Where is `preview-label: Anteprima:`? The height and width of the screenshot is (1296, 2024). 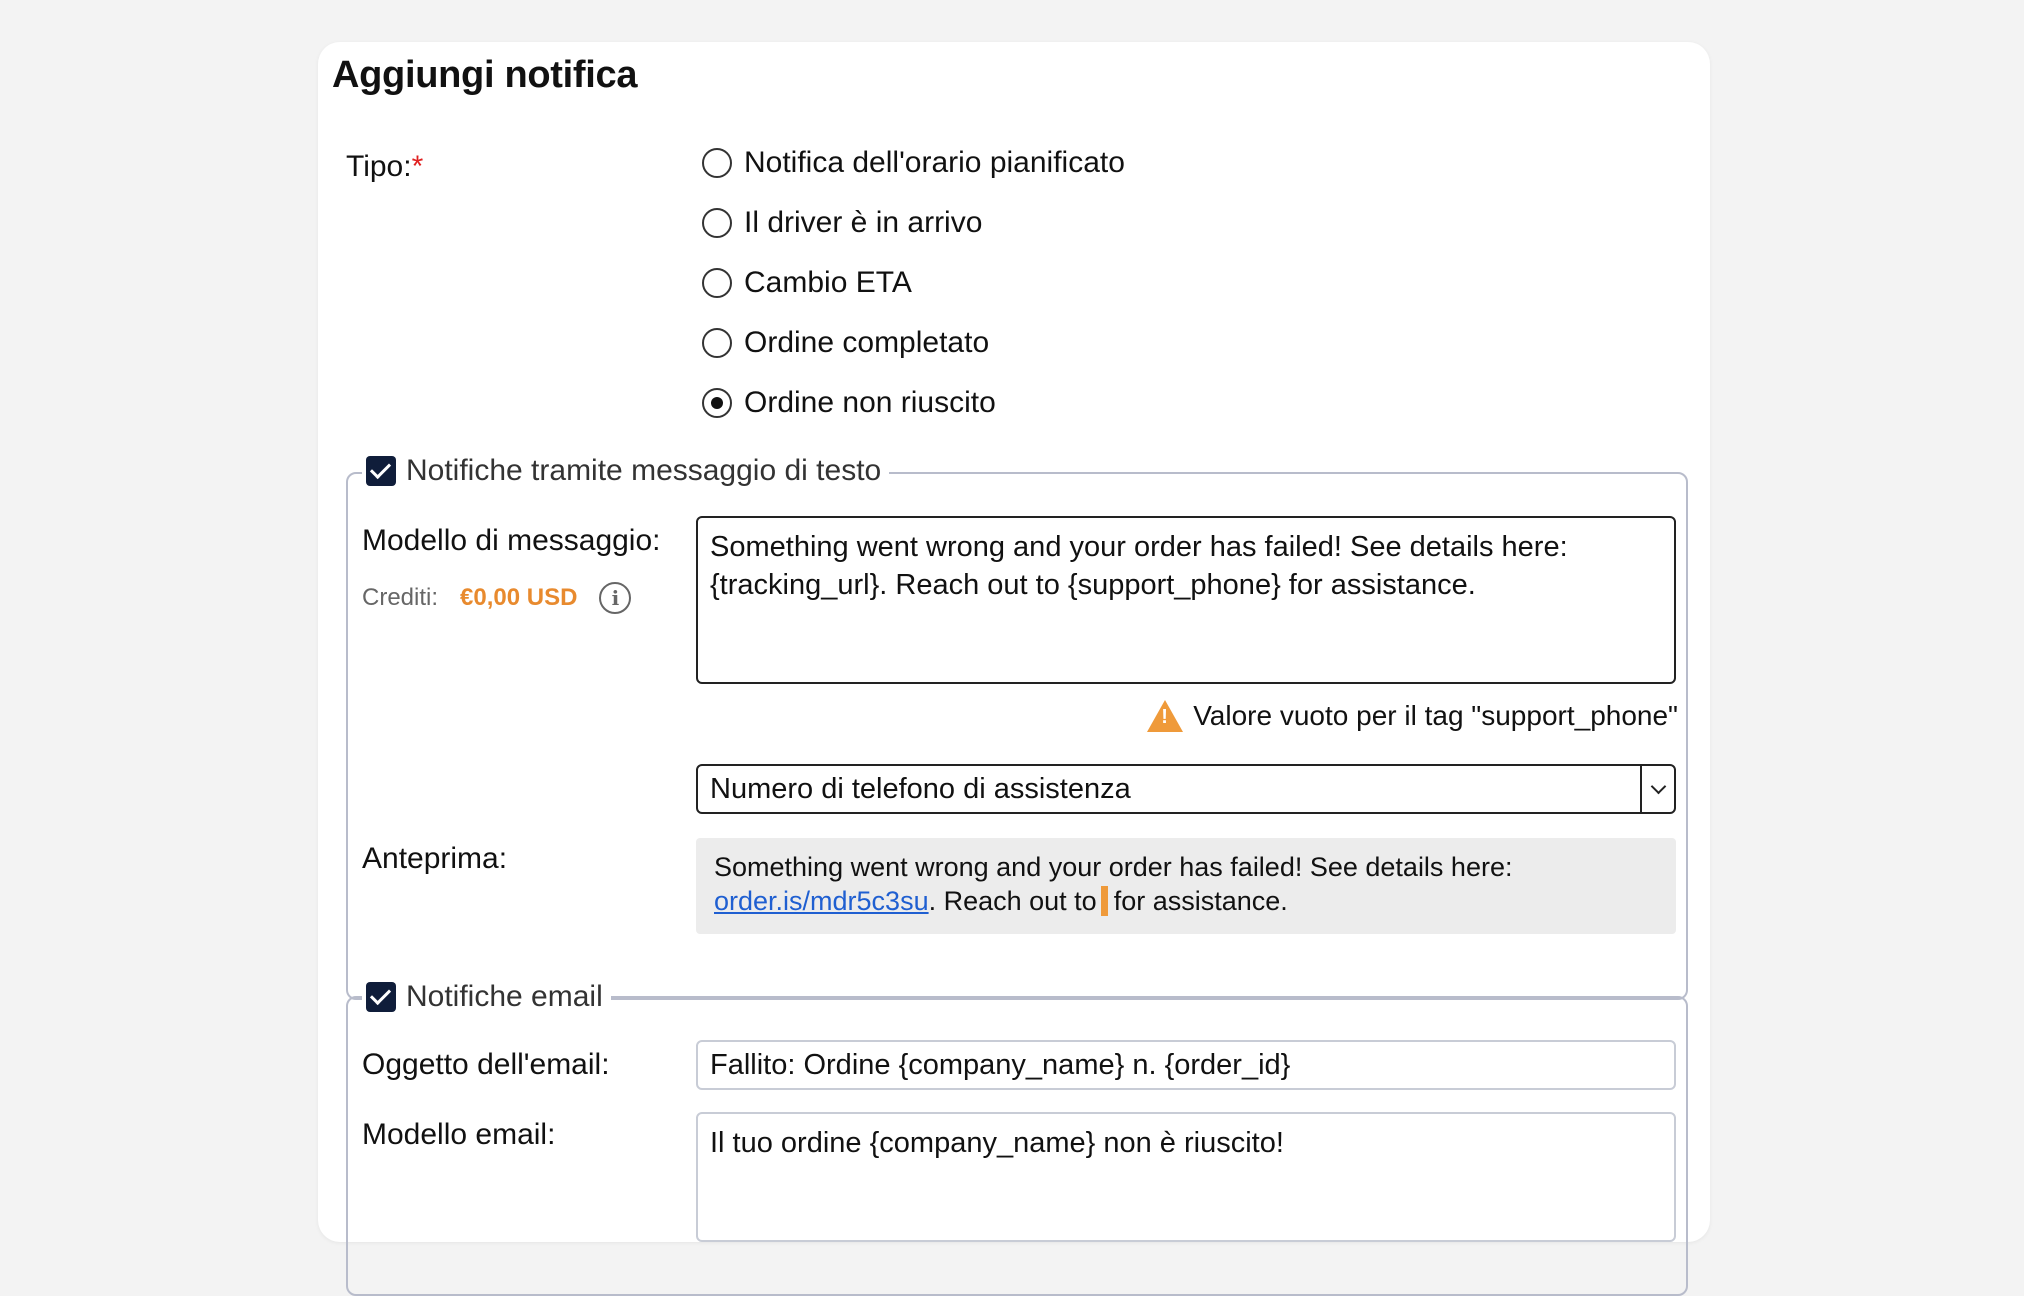 preview-label: Anteprima: is located at coordinates (435, 858).